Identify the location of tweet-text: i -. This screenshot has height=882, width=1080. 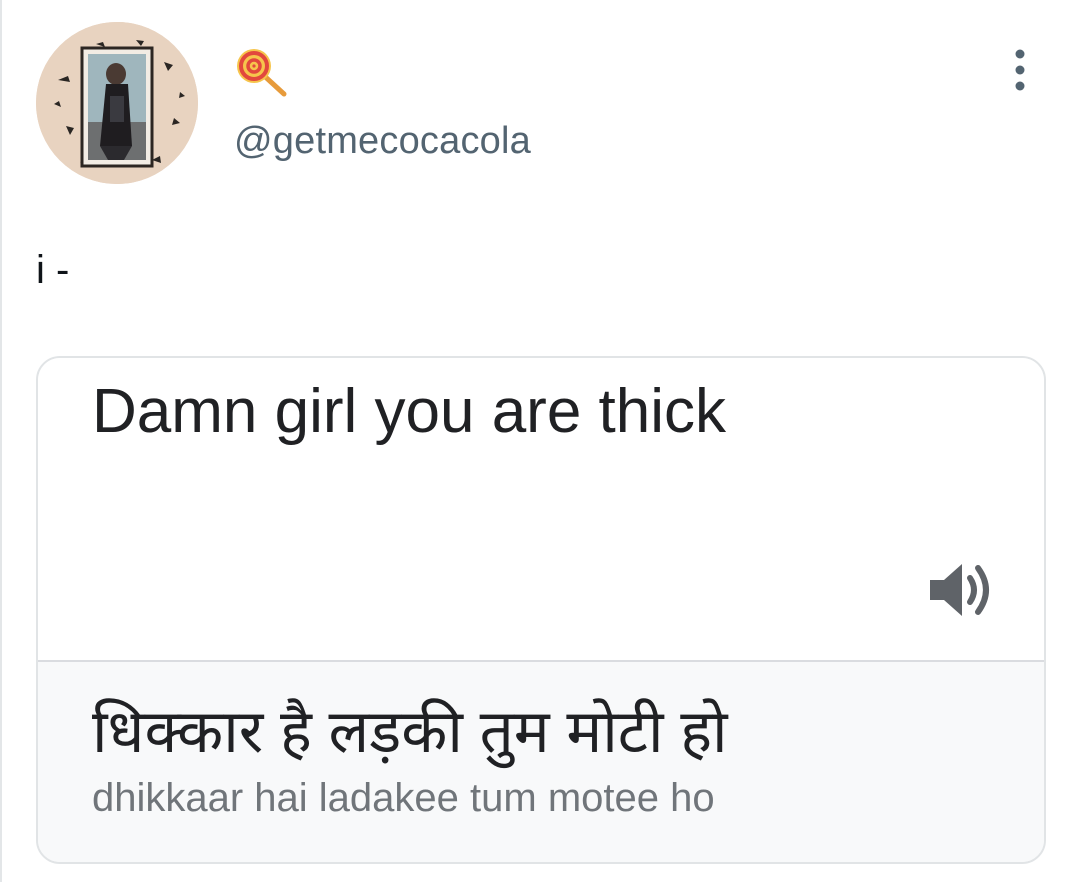
(53, 270).